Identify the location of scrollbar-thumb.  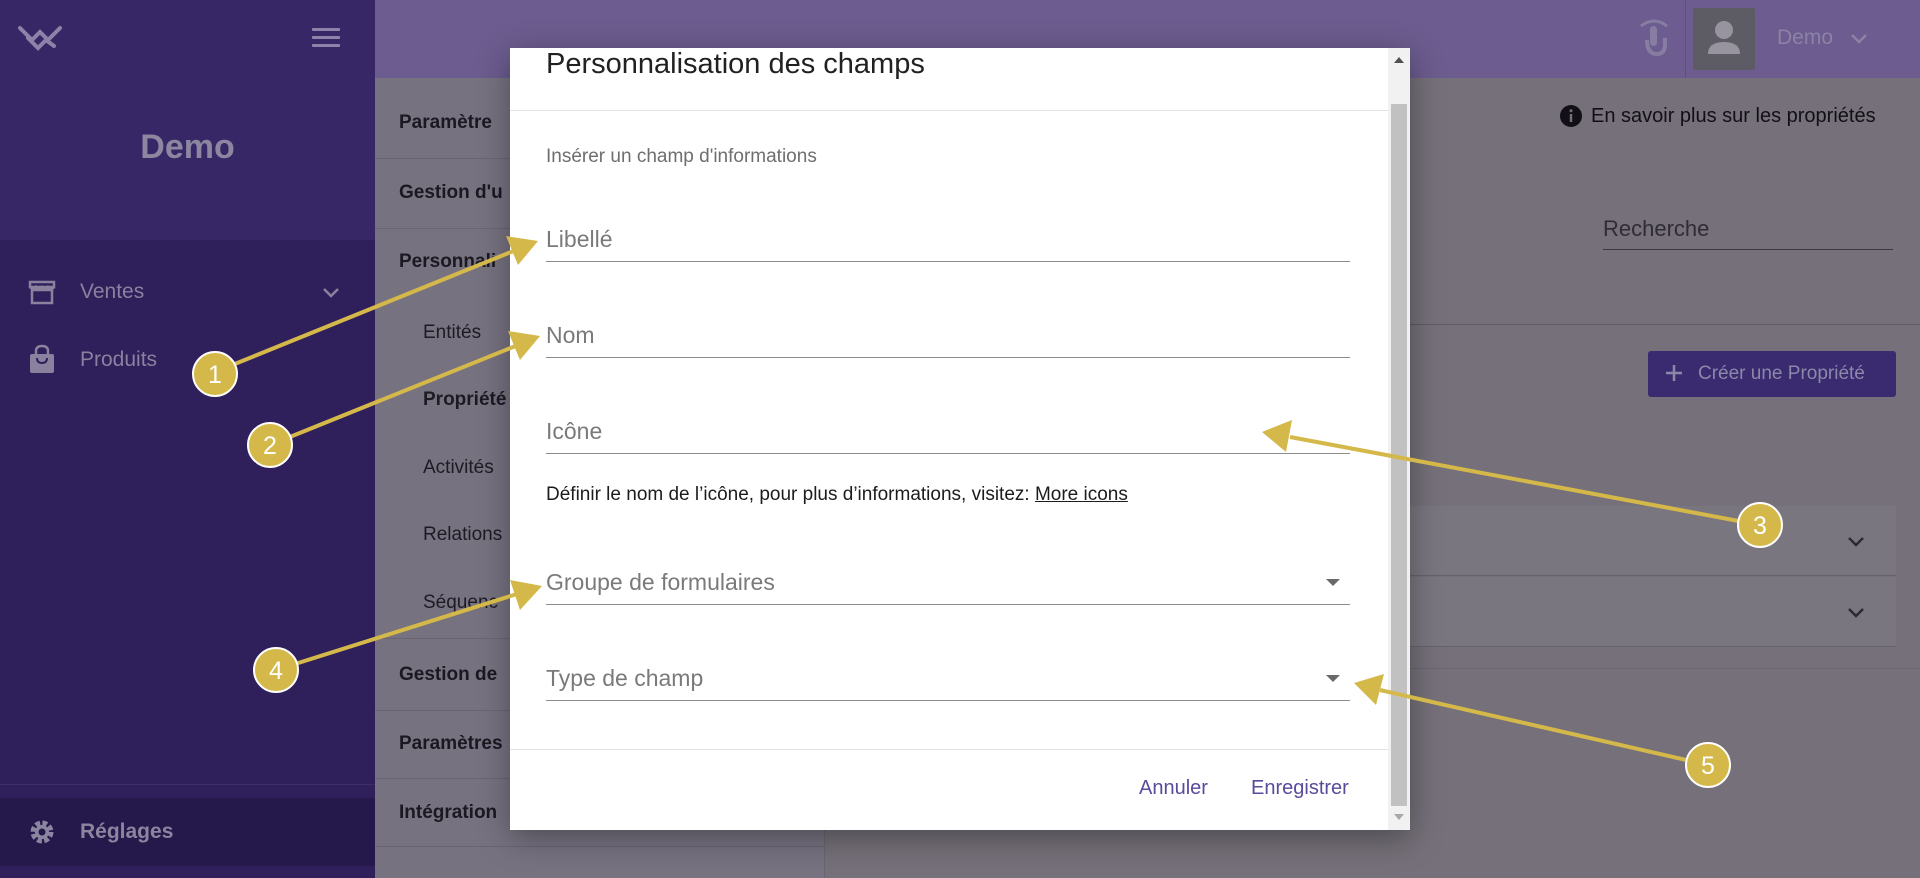
(1399, 455).